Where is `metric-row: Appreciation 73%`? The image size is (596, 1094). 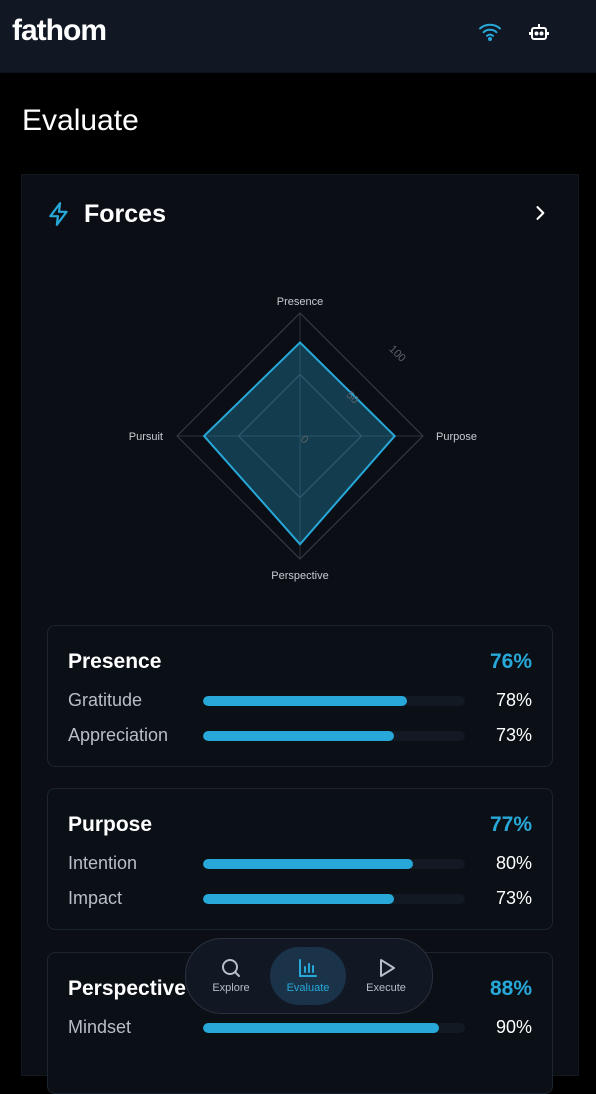
metric-row: Appreciation 73% is located at coordinates (300, 736).